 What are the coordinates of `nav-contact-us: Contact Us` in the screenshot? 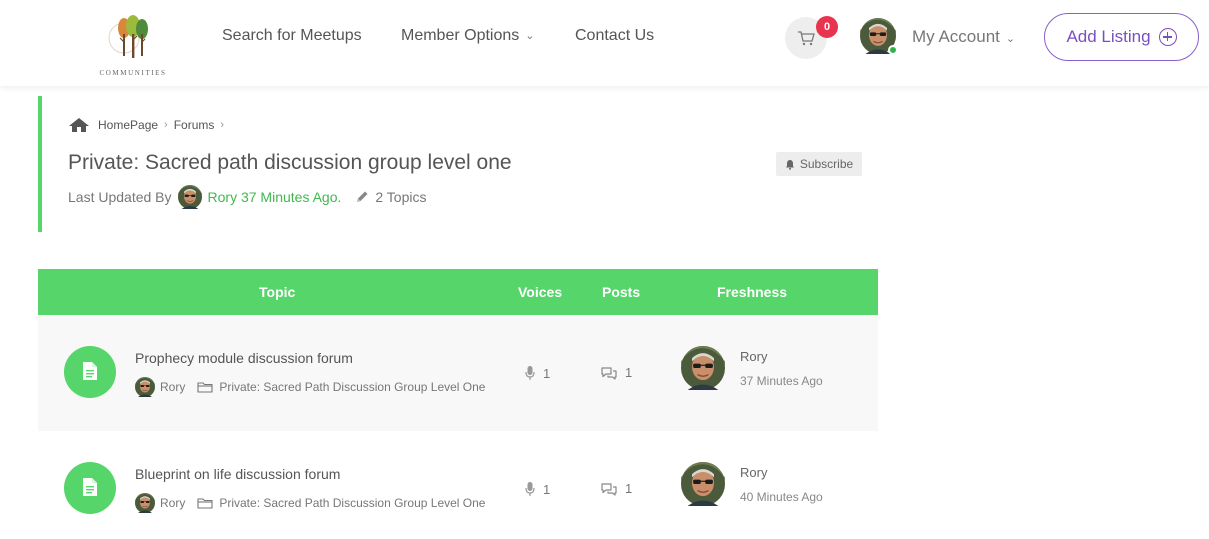 It's located at (614, 36).